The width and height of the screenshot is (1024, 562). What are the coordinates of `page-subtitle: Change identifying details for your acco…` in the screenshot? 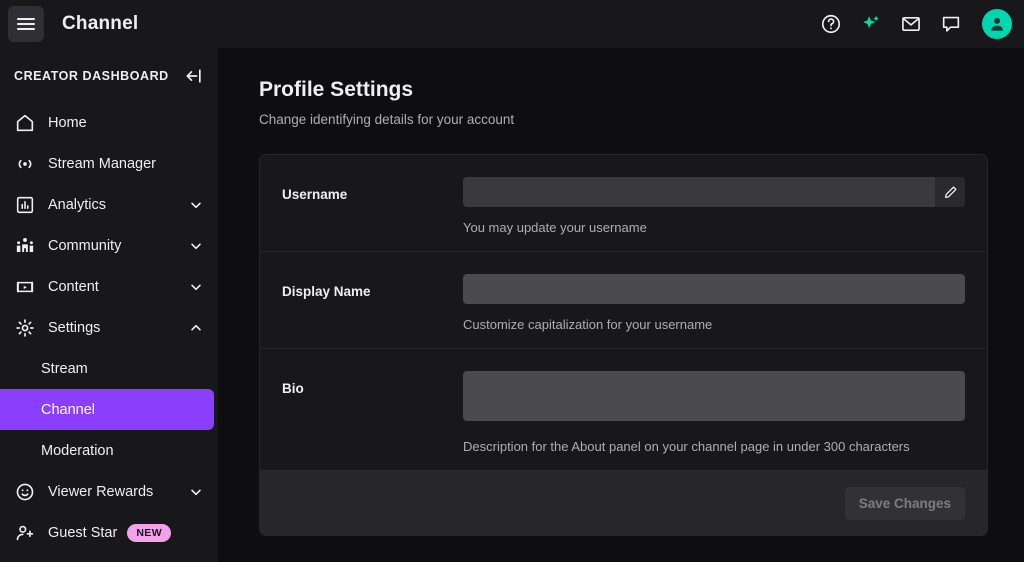 It's located at (387, 119).